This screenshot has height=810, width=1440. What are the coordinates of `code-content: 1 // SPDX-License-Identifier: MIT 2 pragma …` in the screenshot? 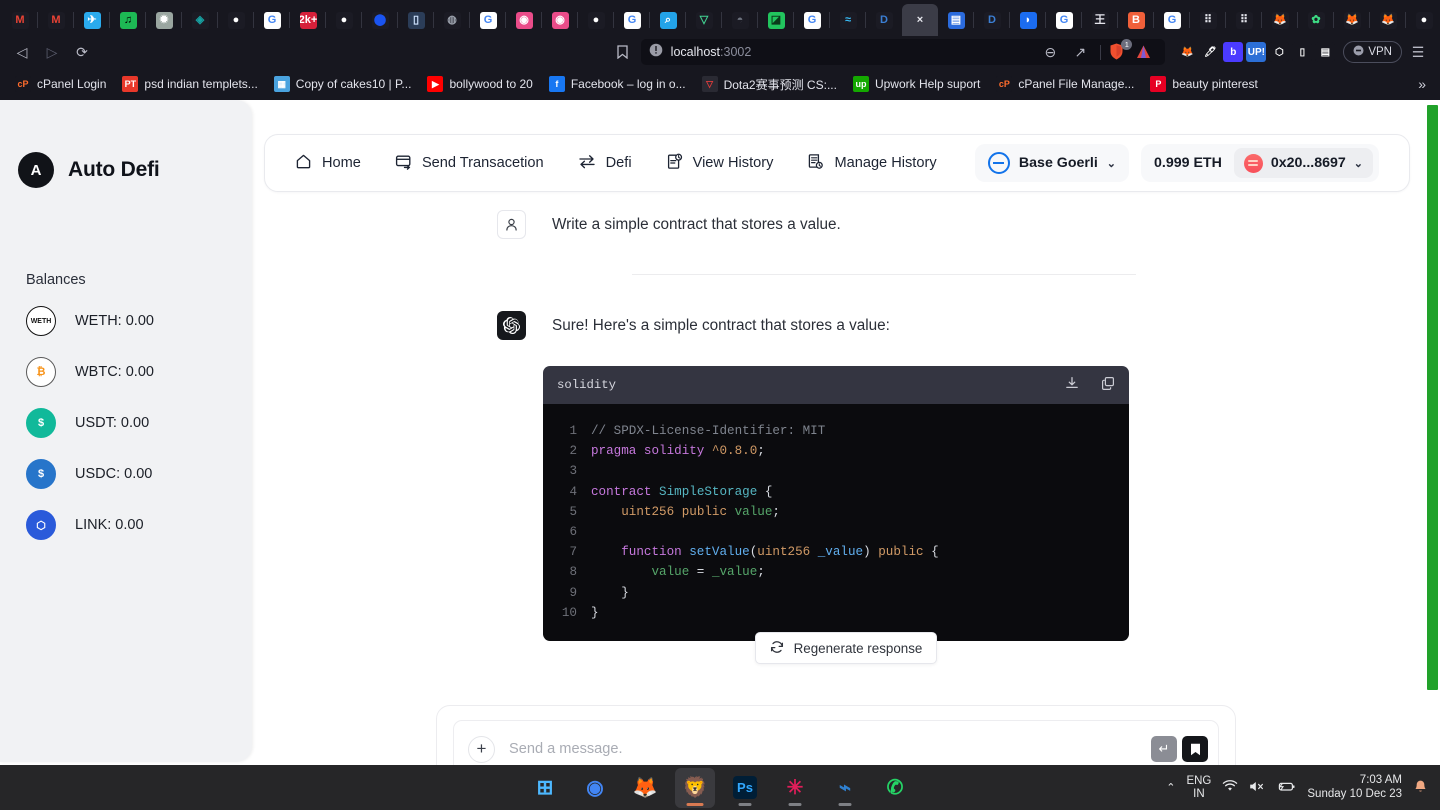 It's located at (836, 523).